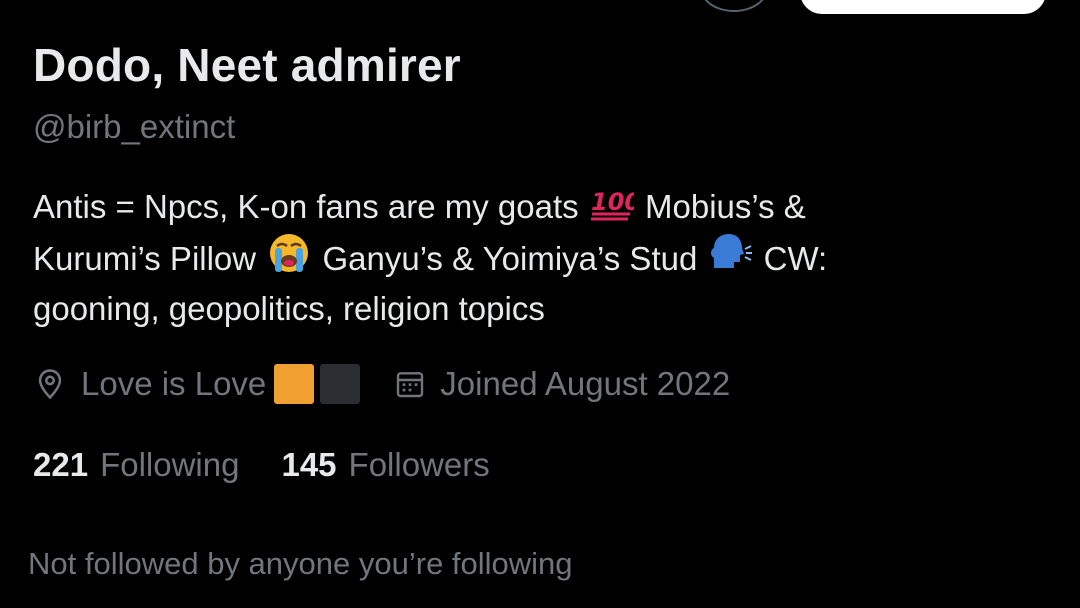 This screenshot has height=608, width=1080. I want to click on profile-joined-date: Joined August 2022, so click(585, 383).